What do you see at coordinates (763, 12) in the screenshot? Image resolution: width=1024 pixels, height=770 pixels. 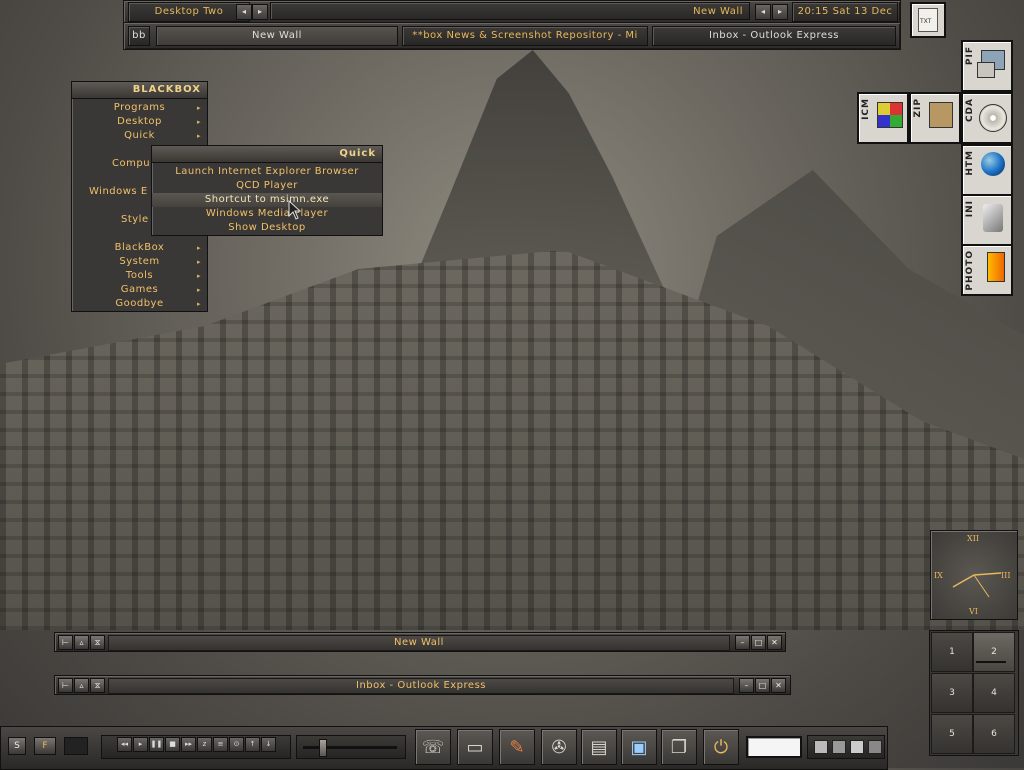 I see `window-prev-button: ◂` at bounding box center [763, 12].